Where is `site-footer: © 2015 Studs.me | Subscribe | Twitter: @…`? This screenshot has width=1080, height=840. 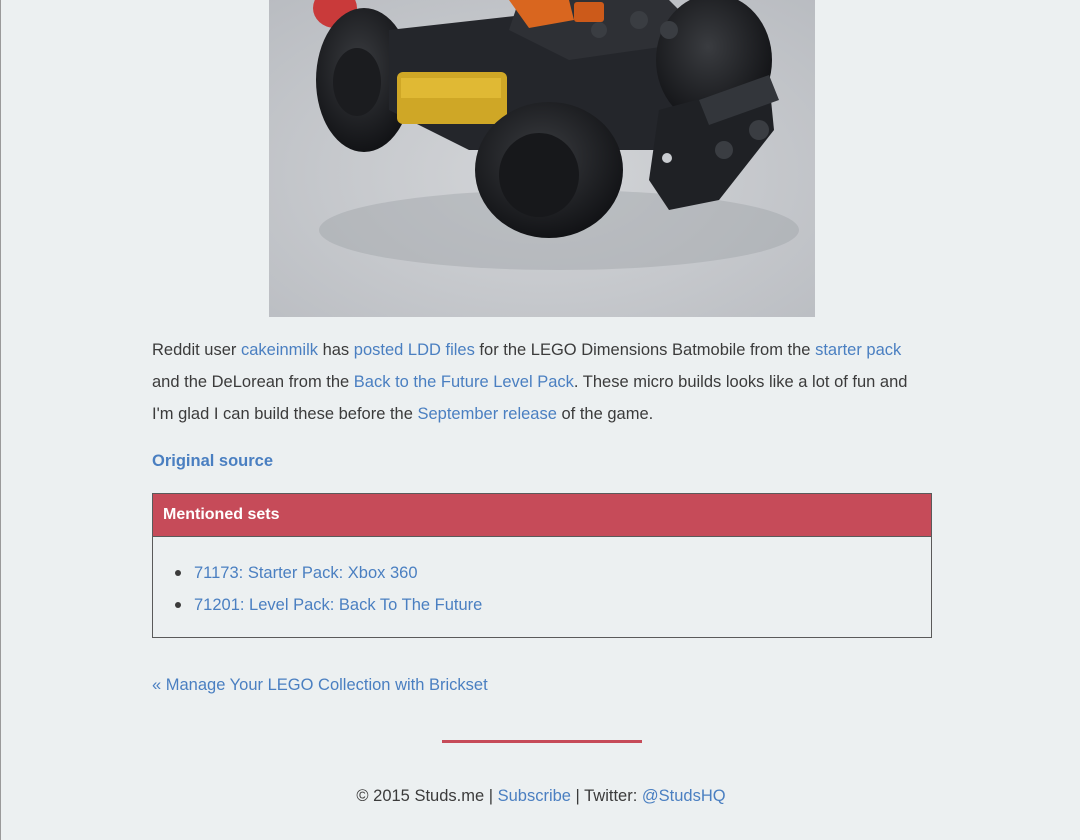
site-footer: © 2015 Studs.me | Subscribe | Twitter: @… is located at coordinates (540, 796).